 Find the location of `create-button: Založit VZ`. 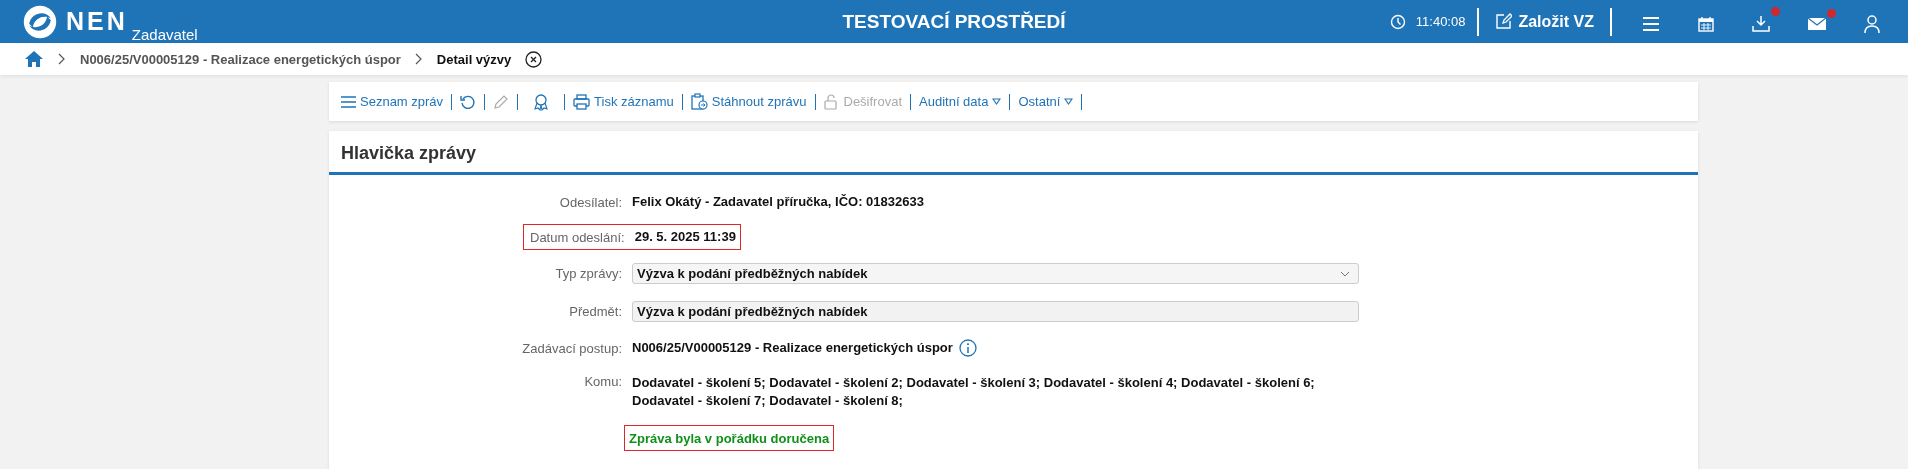

create-button: Založit VZ is located at coordinates (1544, 21).